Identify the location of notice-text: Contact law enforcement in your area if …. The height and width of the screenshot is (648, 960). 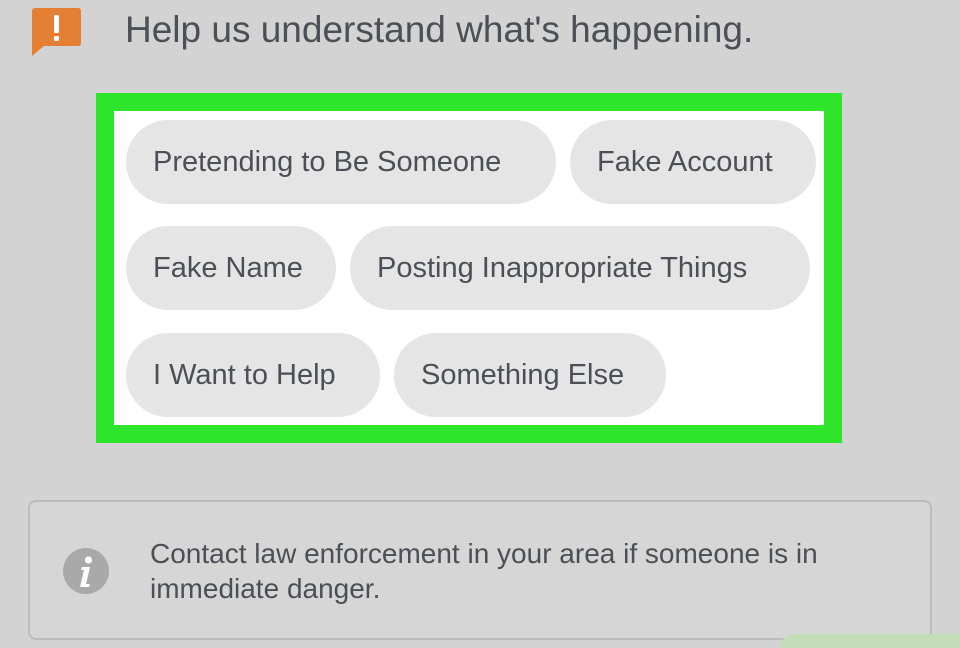
(484, 571).